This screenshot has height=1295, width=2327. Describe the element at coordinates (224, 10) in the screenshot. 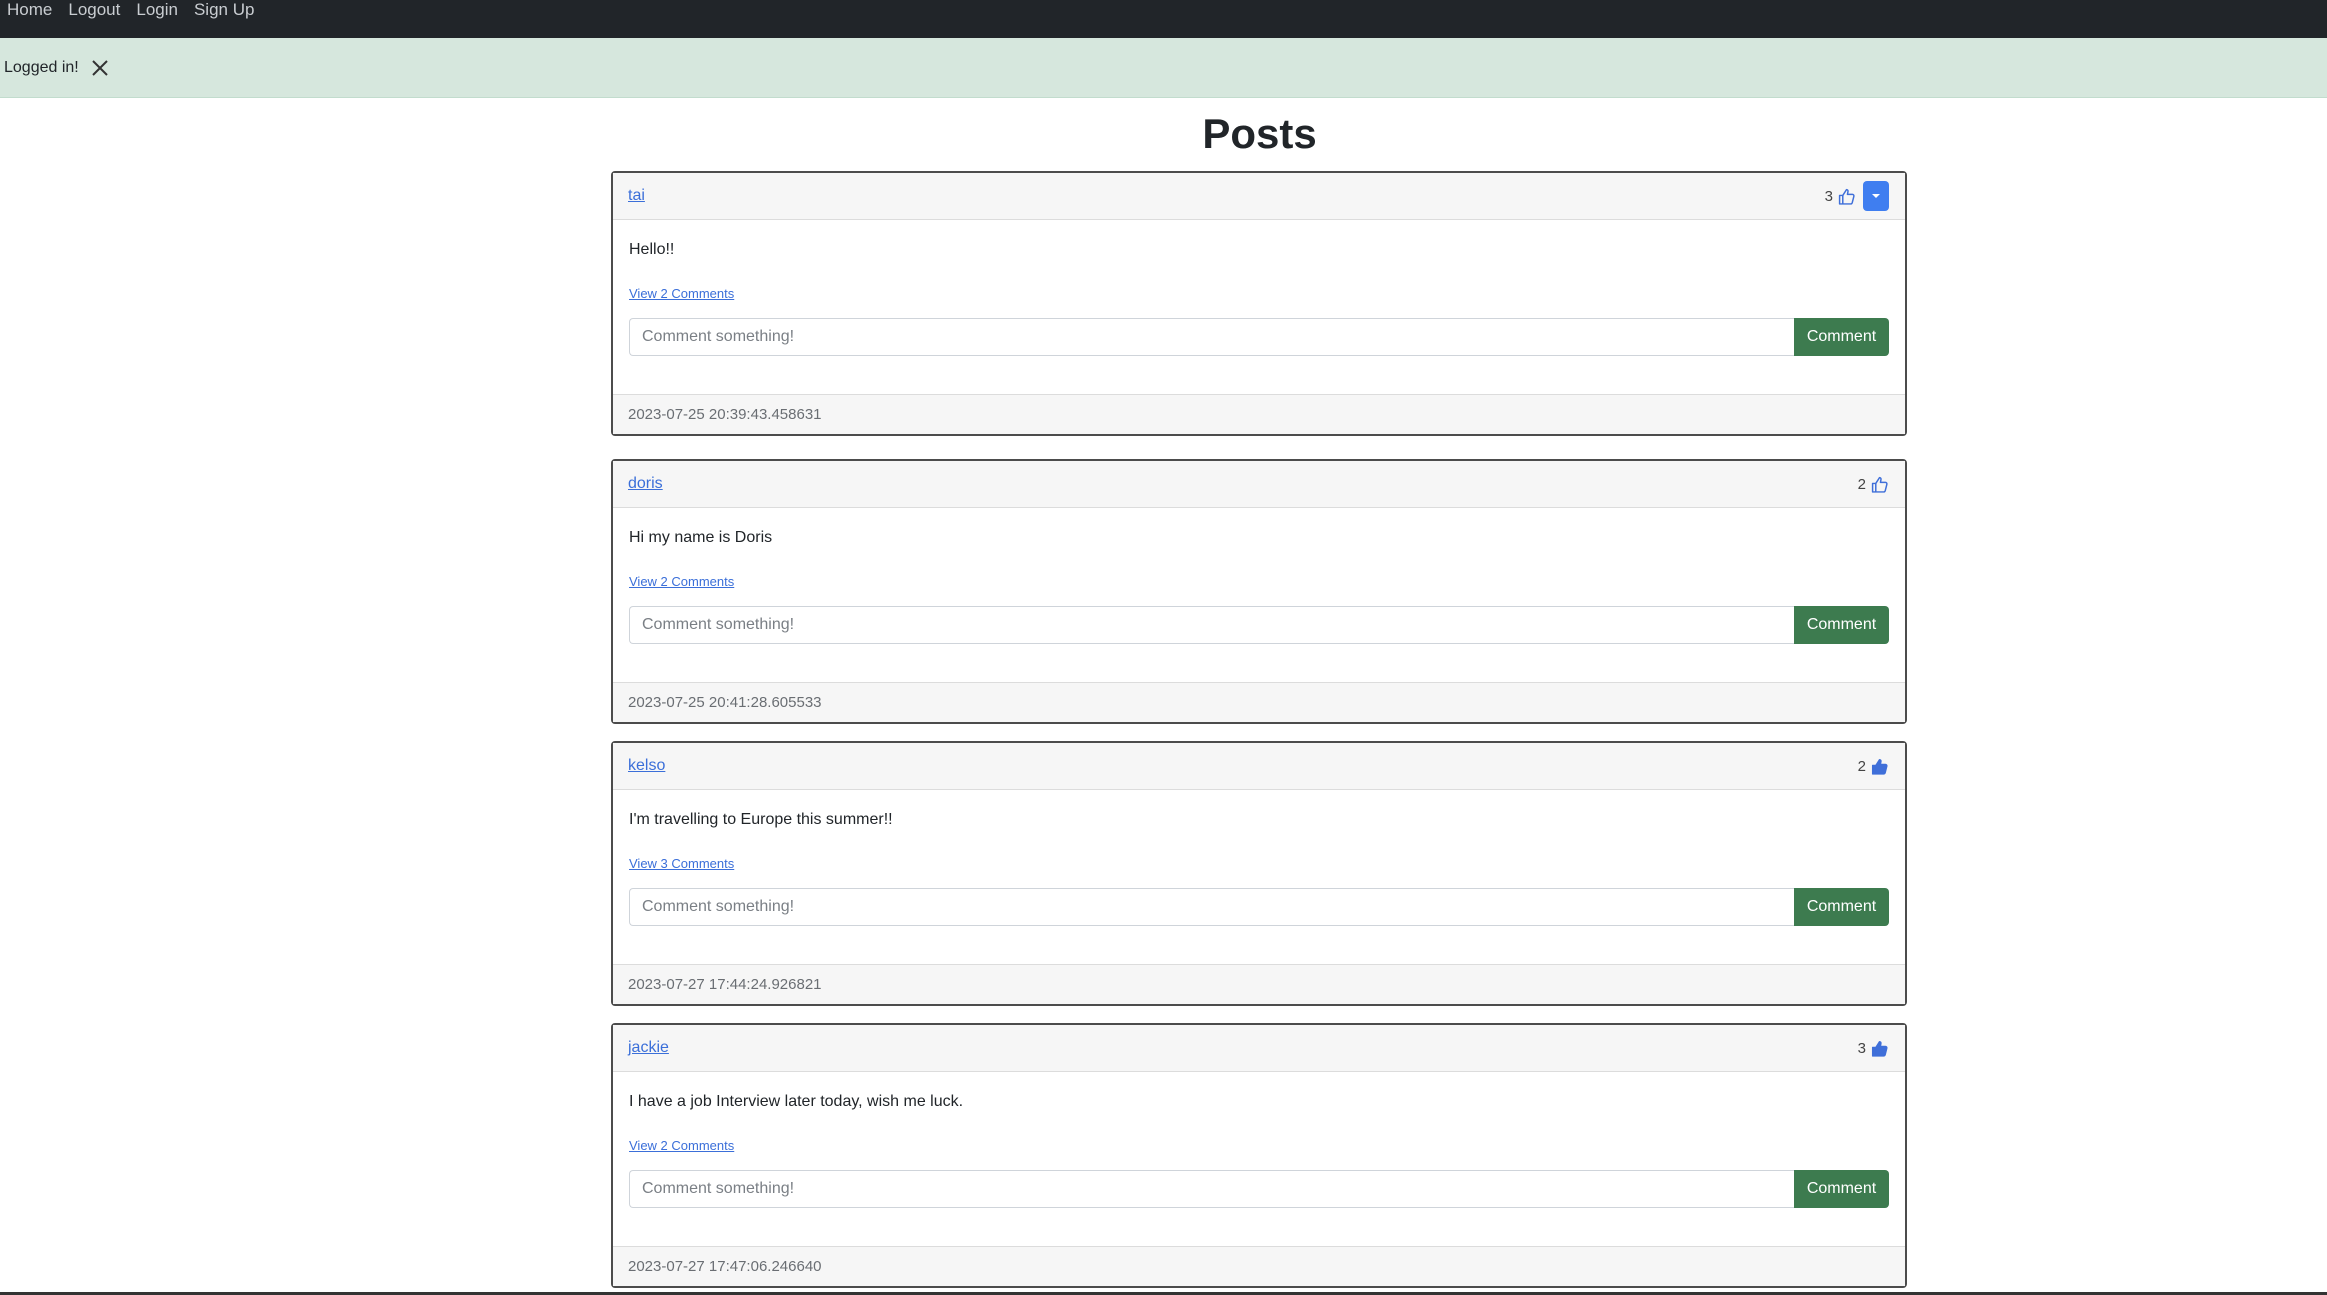

I see `nav-link-sign-up: Sign Up` at that location.